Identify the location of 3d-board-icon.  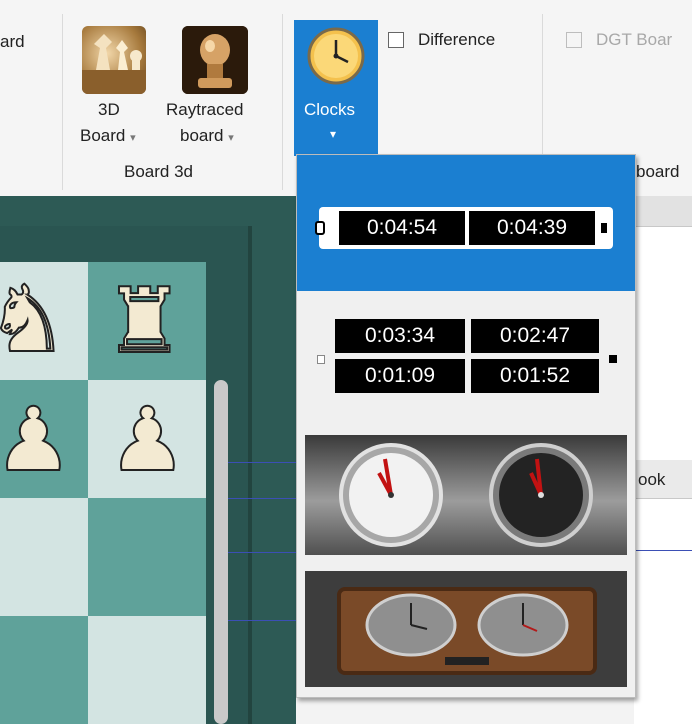
(114, 60).